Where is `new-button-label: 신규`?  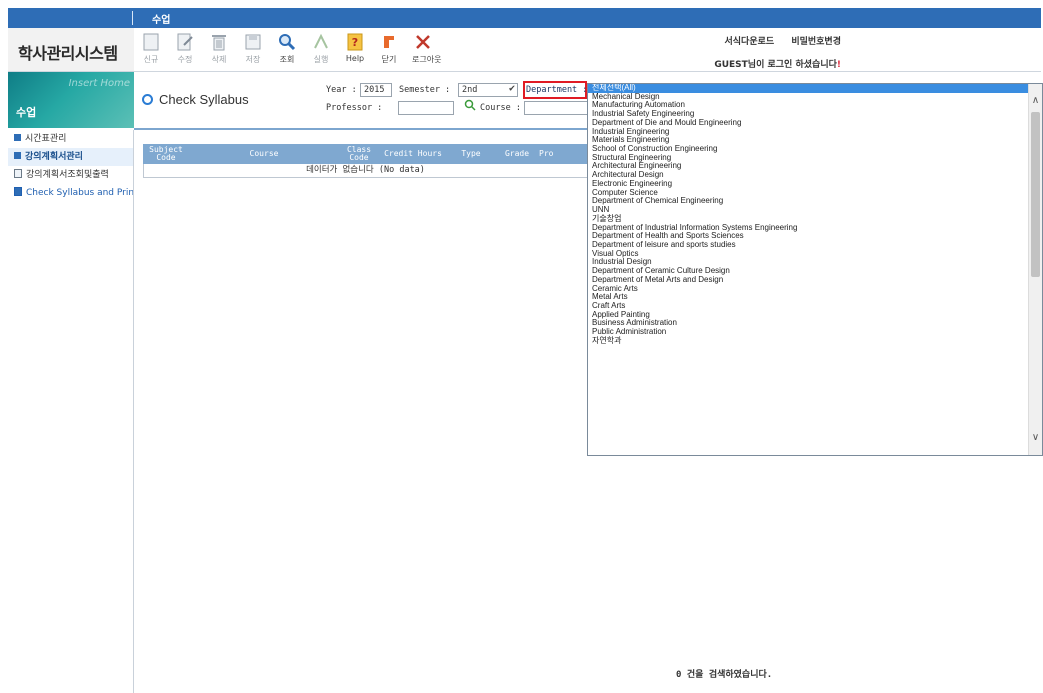
new-button-label: 신규 is located at coordinates (151, 59).